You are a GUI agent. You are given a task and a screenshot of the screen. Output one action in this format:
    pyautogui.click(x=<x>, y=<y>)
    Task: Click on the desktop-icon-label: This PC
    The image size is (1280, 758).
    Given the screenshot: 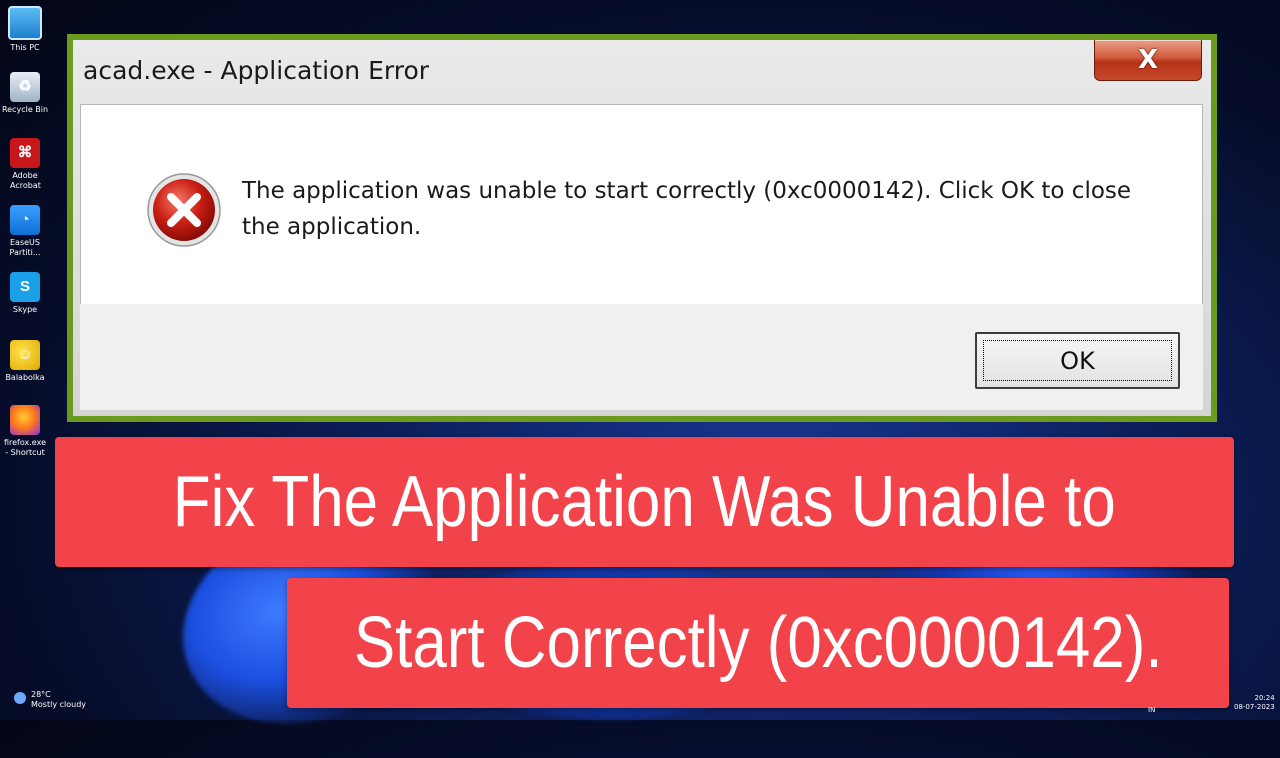 What is the action you would take?
    pyautogui.click(x=25, y=47)
    